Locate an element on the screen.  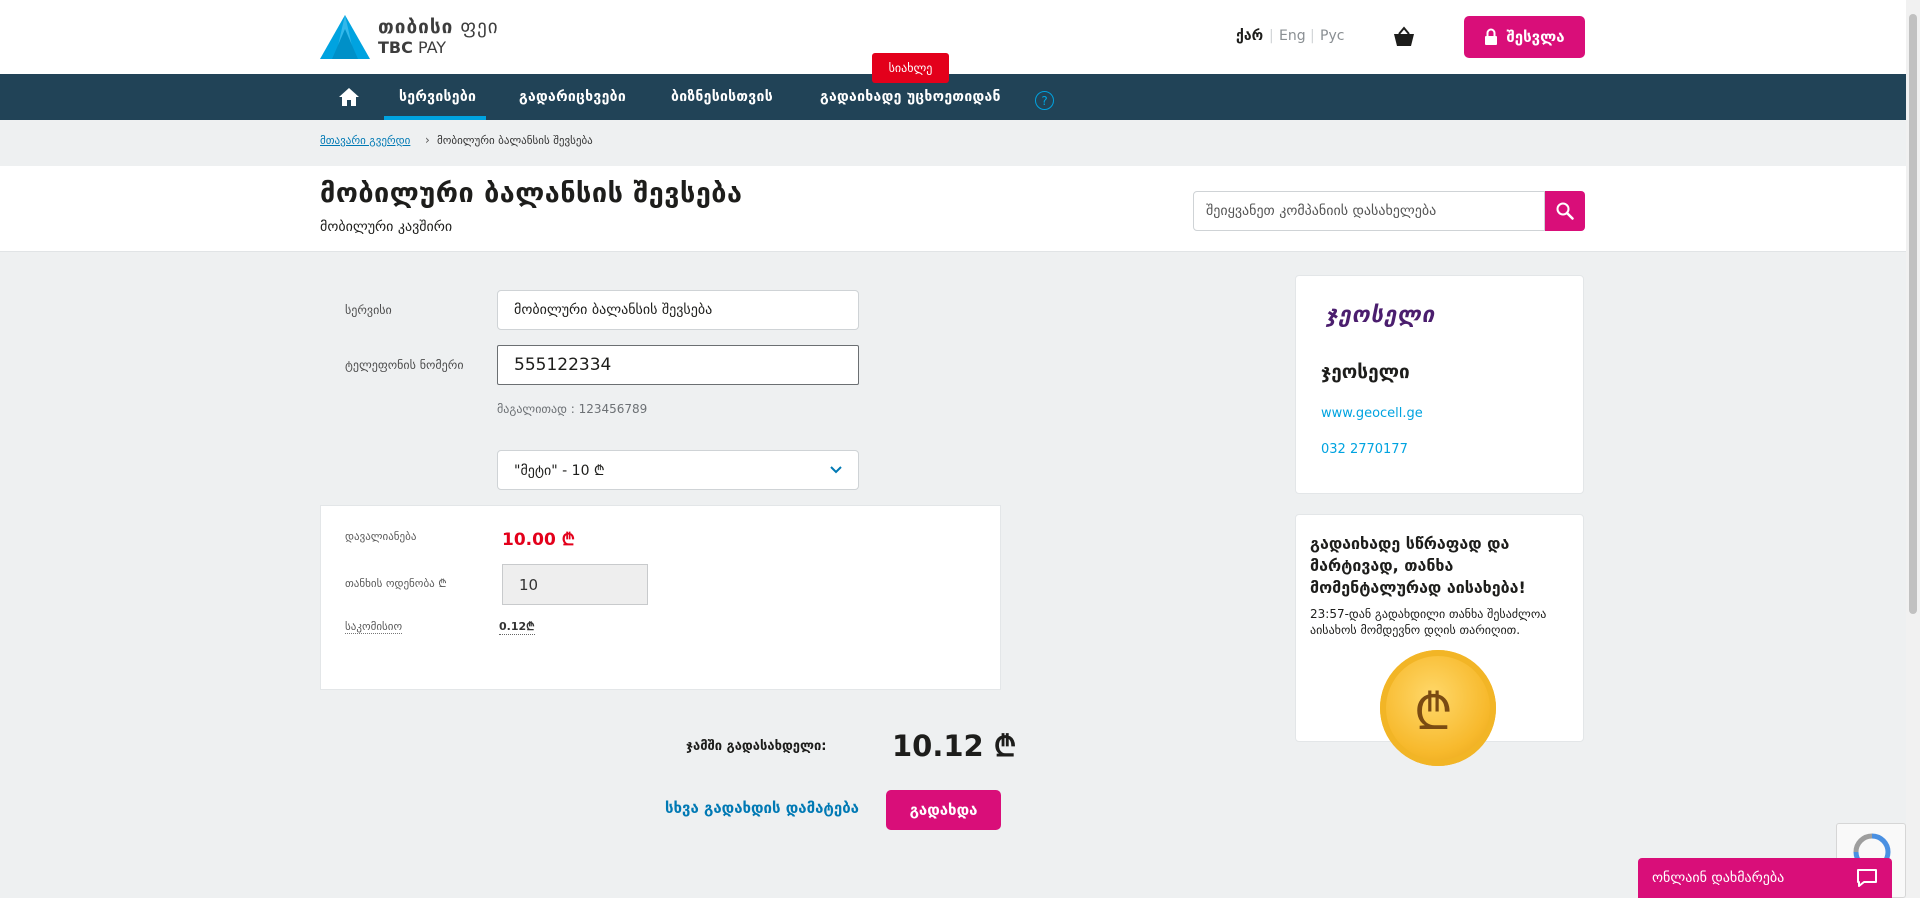
add-another-payment-link: სხვა გადახდის დამატება is located at coordinates (762, 808).